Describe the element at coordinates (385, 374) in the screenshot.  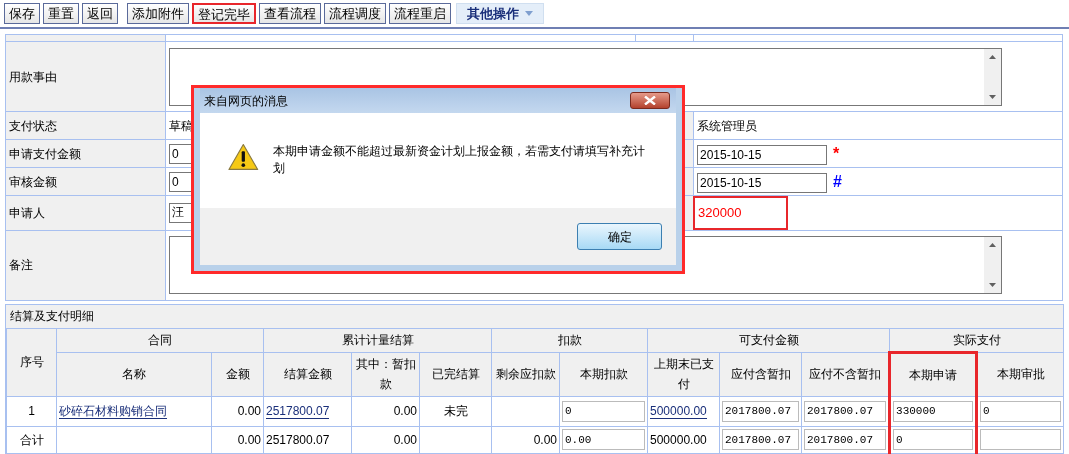
I see `column-header: 其中：暂扣款` at that location.